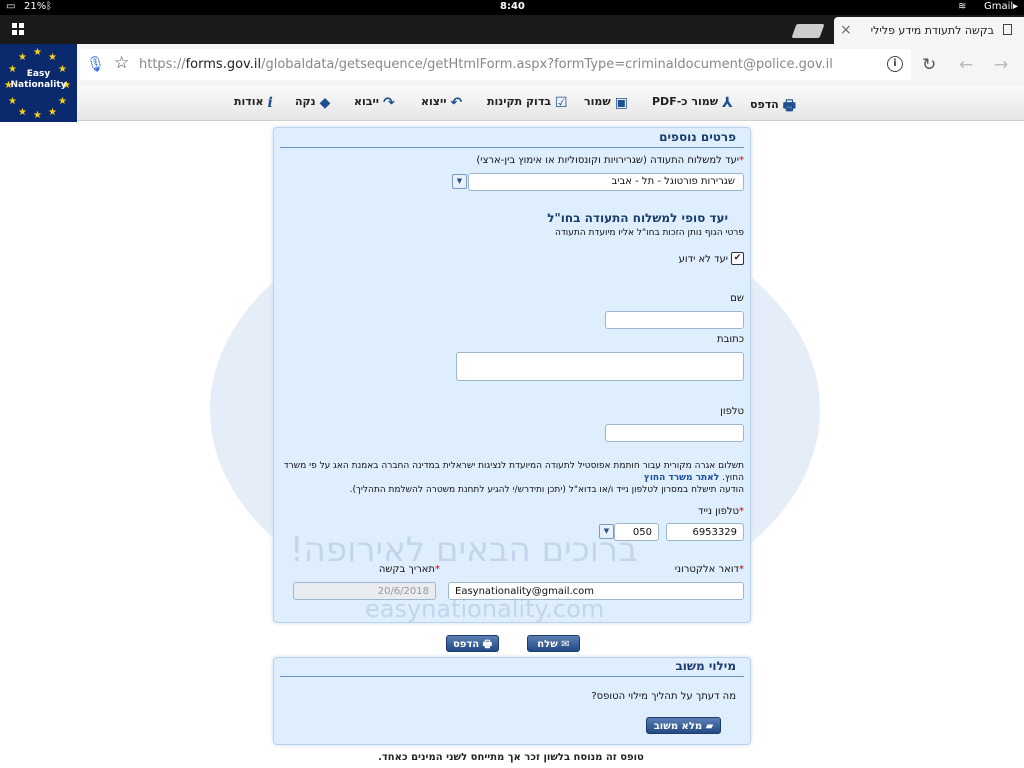 The height and width of the screenshot is (768, 1024). What do you see at coordinates (692, 103) in the screenshot?
I see `save-pdf-button: ⅄שמור כ-PDF` at bounding box center [692, 103].